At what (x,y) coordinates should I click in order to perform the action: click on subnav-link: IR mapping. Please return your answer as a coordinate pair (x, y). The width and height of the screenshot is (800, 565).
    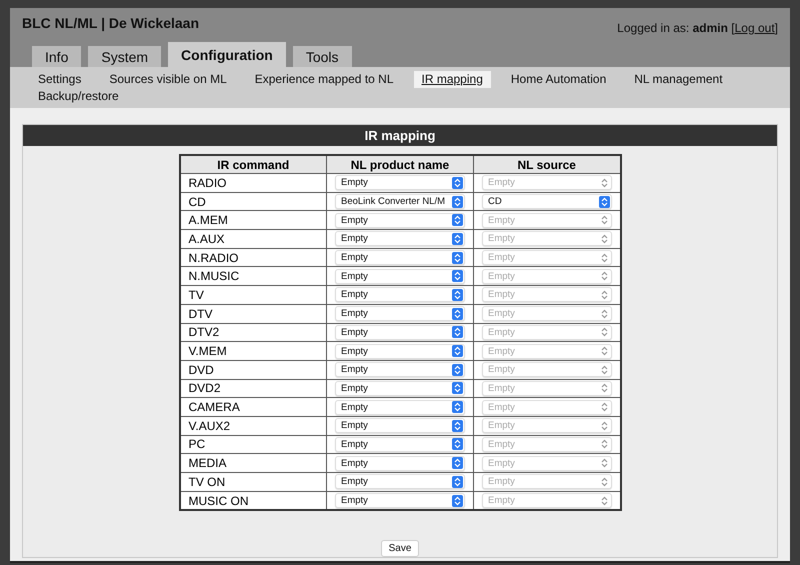
    Looking at the image, I should click on (452, 79).